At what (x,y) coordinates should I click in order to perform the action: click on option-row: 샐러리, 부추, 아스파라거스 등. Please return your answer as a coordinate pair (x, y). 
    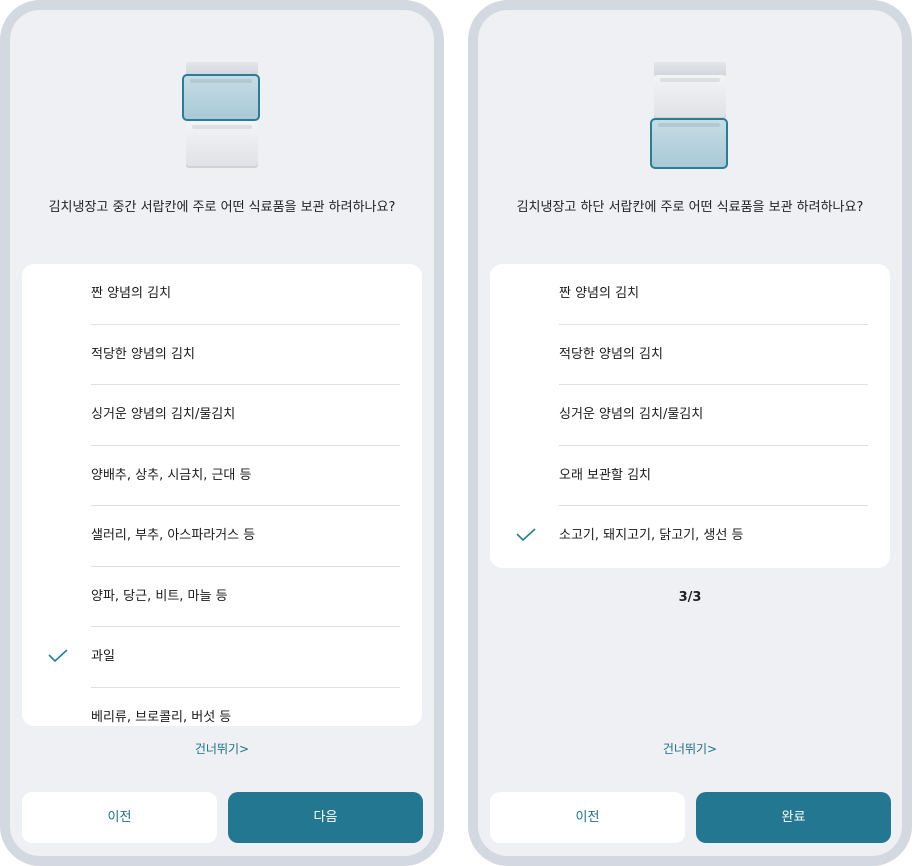
    Looking at the image, I should click on (222, 536).